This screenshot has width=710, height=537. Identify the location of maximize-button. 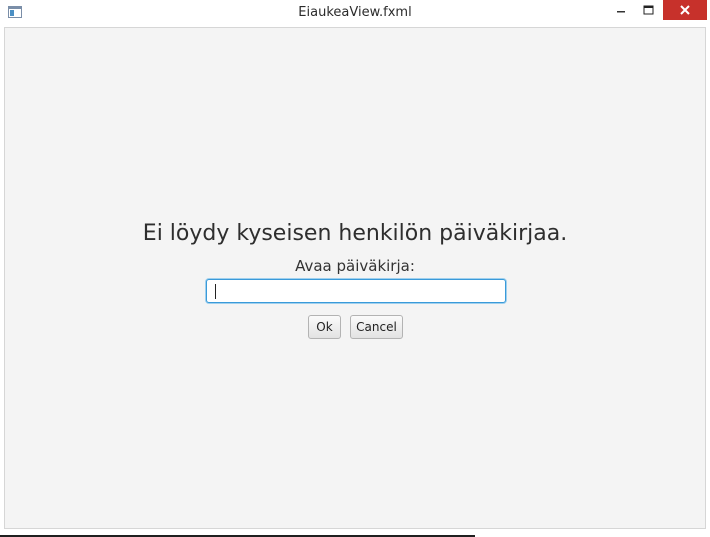
(648, 10).